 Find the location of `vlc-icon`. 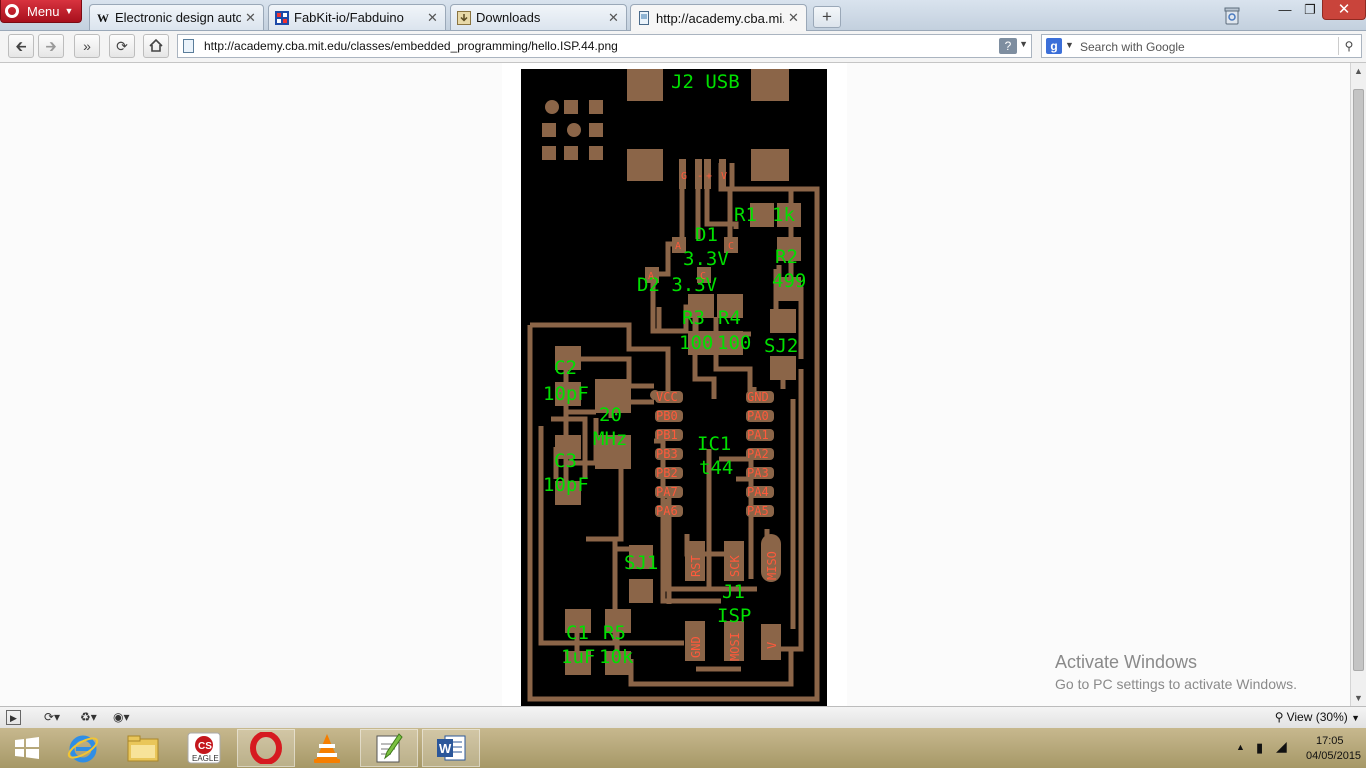

vlc-icon is located at coordinates (327, 748).